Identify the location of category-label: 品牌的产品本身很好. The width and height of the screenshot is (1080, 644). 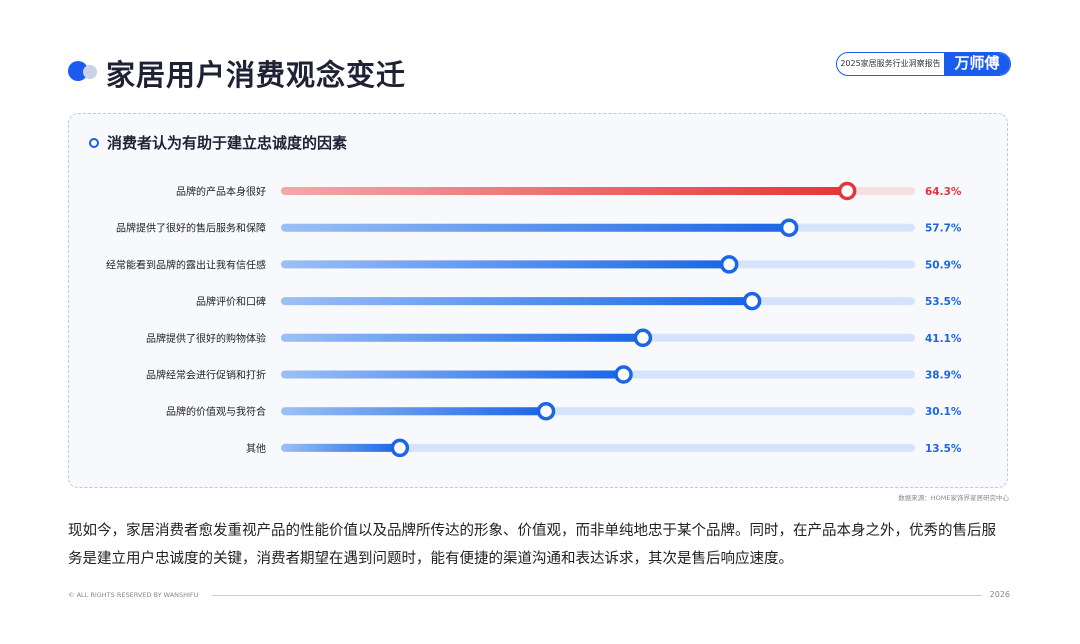
(221, 191).